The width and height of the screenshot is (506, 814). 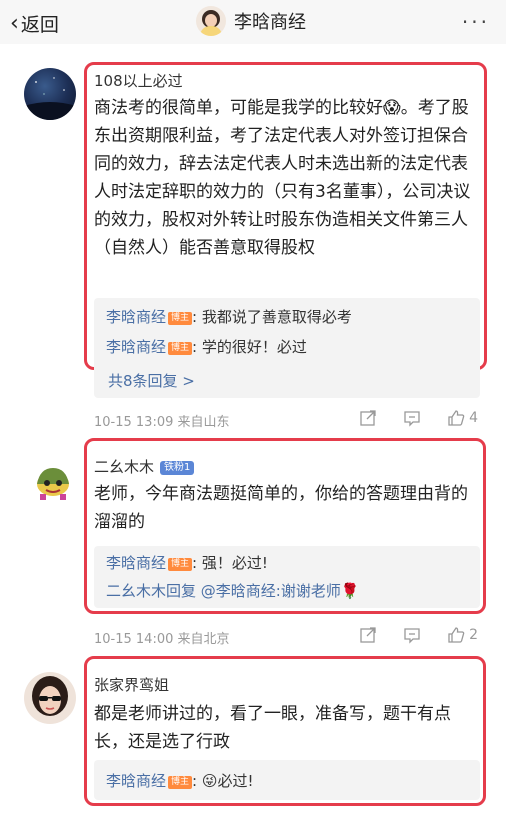 What do you see at coordinates (14, 23) in the screenshot?
I see `chevron-left-icon: ‹` at bounding box center [14, 23].